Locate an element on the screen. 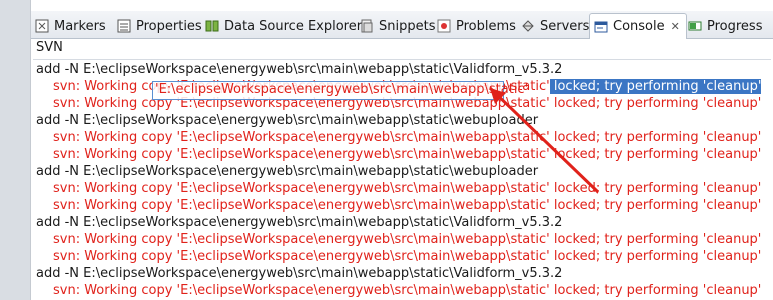  title-divider is located at coordinates (402, 59).